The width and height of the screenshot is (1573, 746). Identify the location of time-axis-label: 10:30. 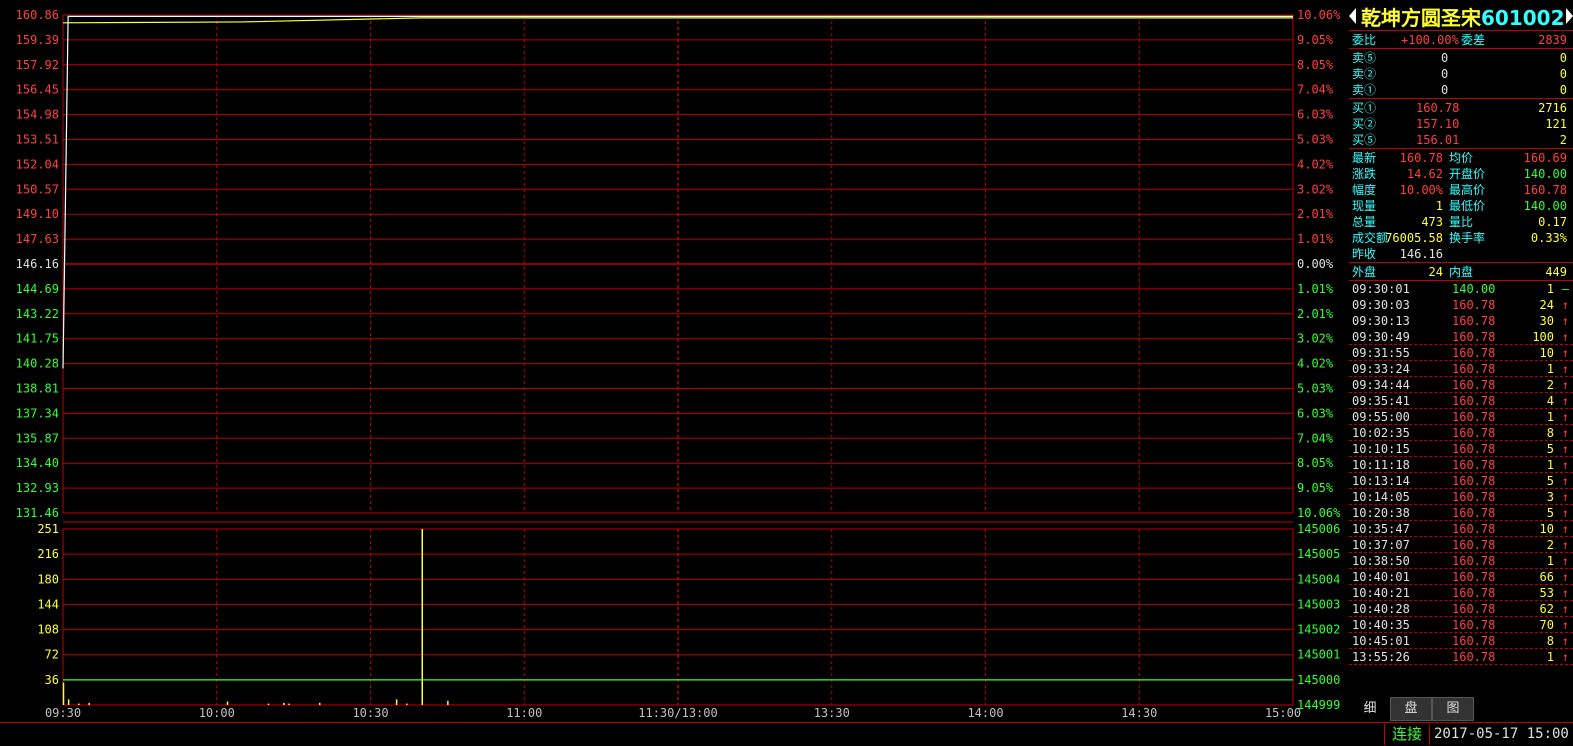
(370, 713).